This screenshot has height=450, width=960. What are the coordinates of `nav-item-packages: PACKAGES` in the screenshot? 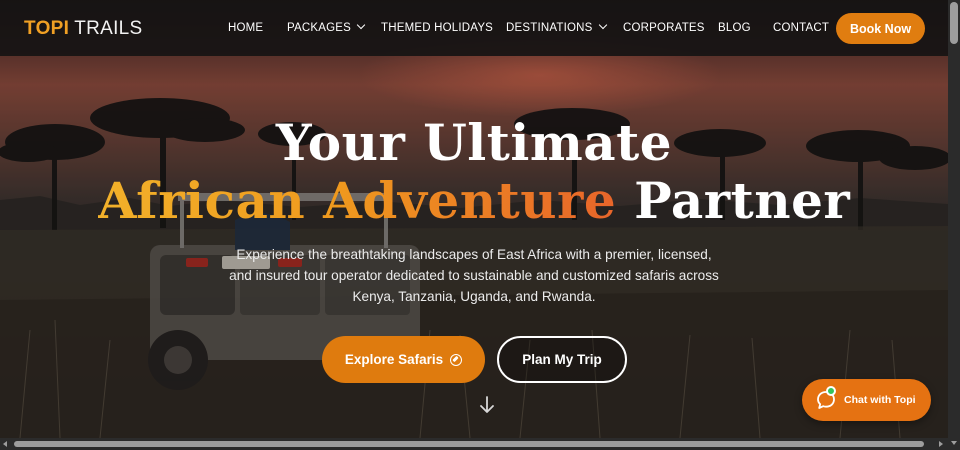 It's located at (326, 27).